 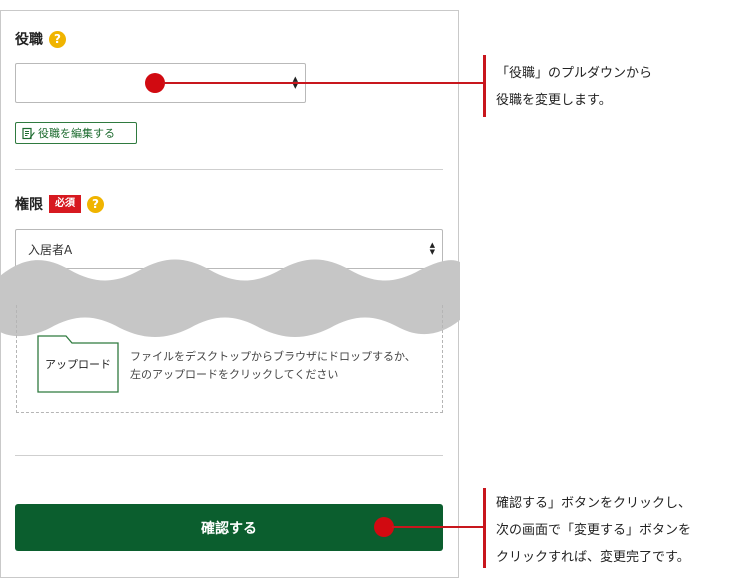 I want to click on role-label: 役職, so click(x=29, y=40).